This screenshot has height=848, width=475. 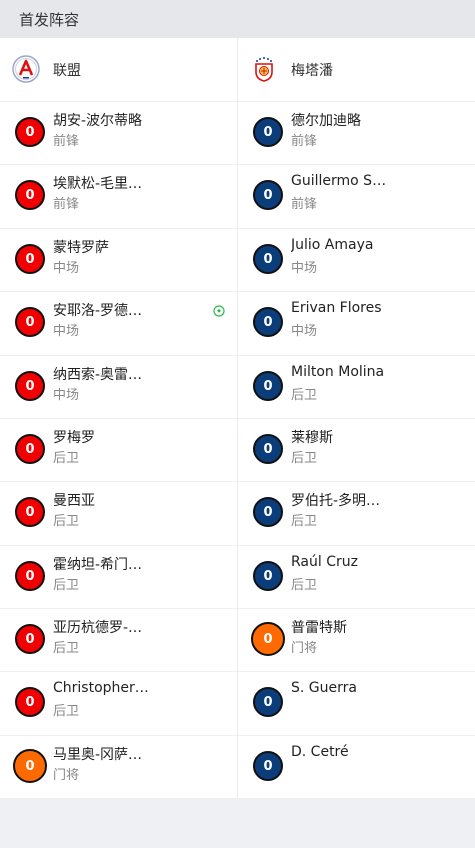 I want to click on club-crest-stars-icon, so click(x=264, y=69).